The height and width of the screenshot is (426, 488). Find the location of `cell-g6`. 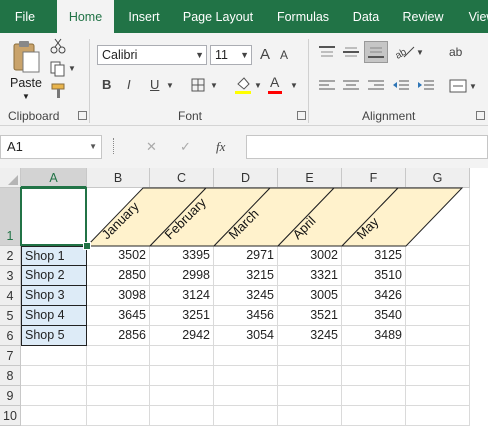

cell-g6 is located at coordinates (438, 336).